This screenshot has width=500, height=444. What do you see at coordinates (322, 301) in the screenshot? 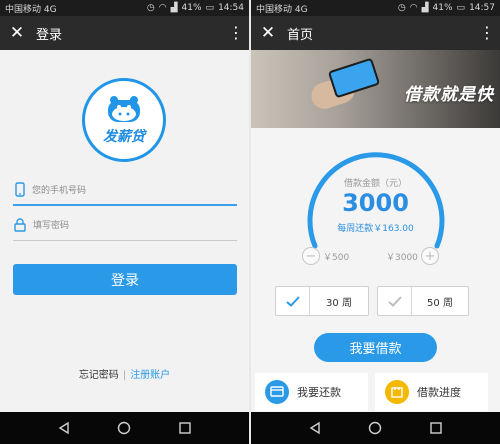
I see `term-option-30: 30 周` at bounding box center [322, 301].